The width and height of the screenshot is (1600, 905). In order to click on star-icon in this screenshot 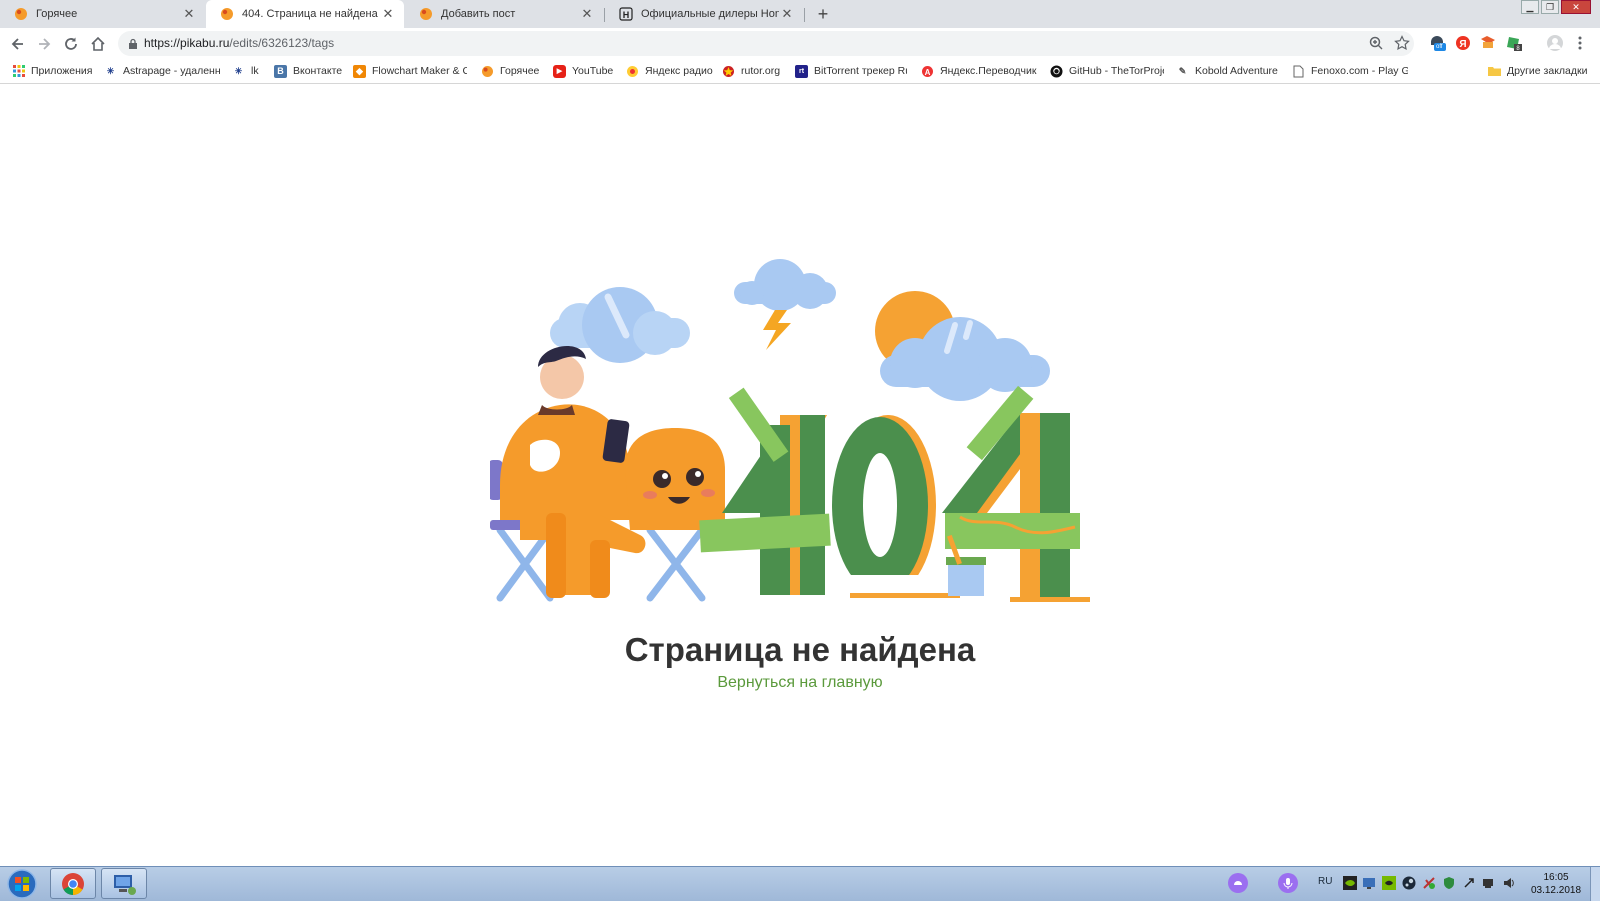, I will do `click(1402, 45)`.